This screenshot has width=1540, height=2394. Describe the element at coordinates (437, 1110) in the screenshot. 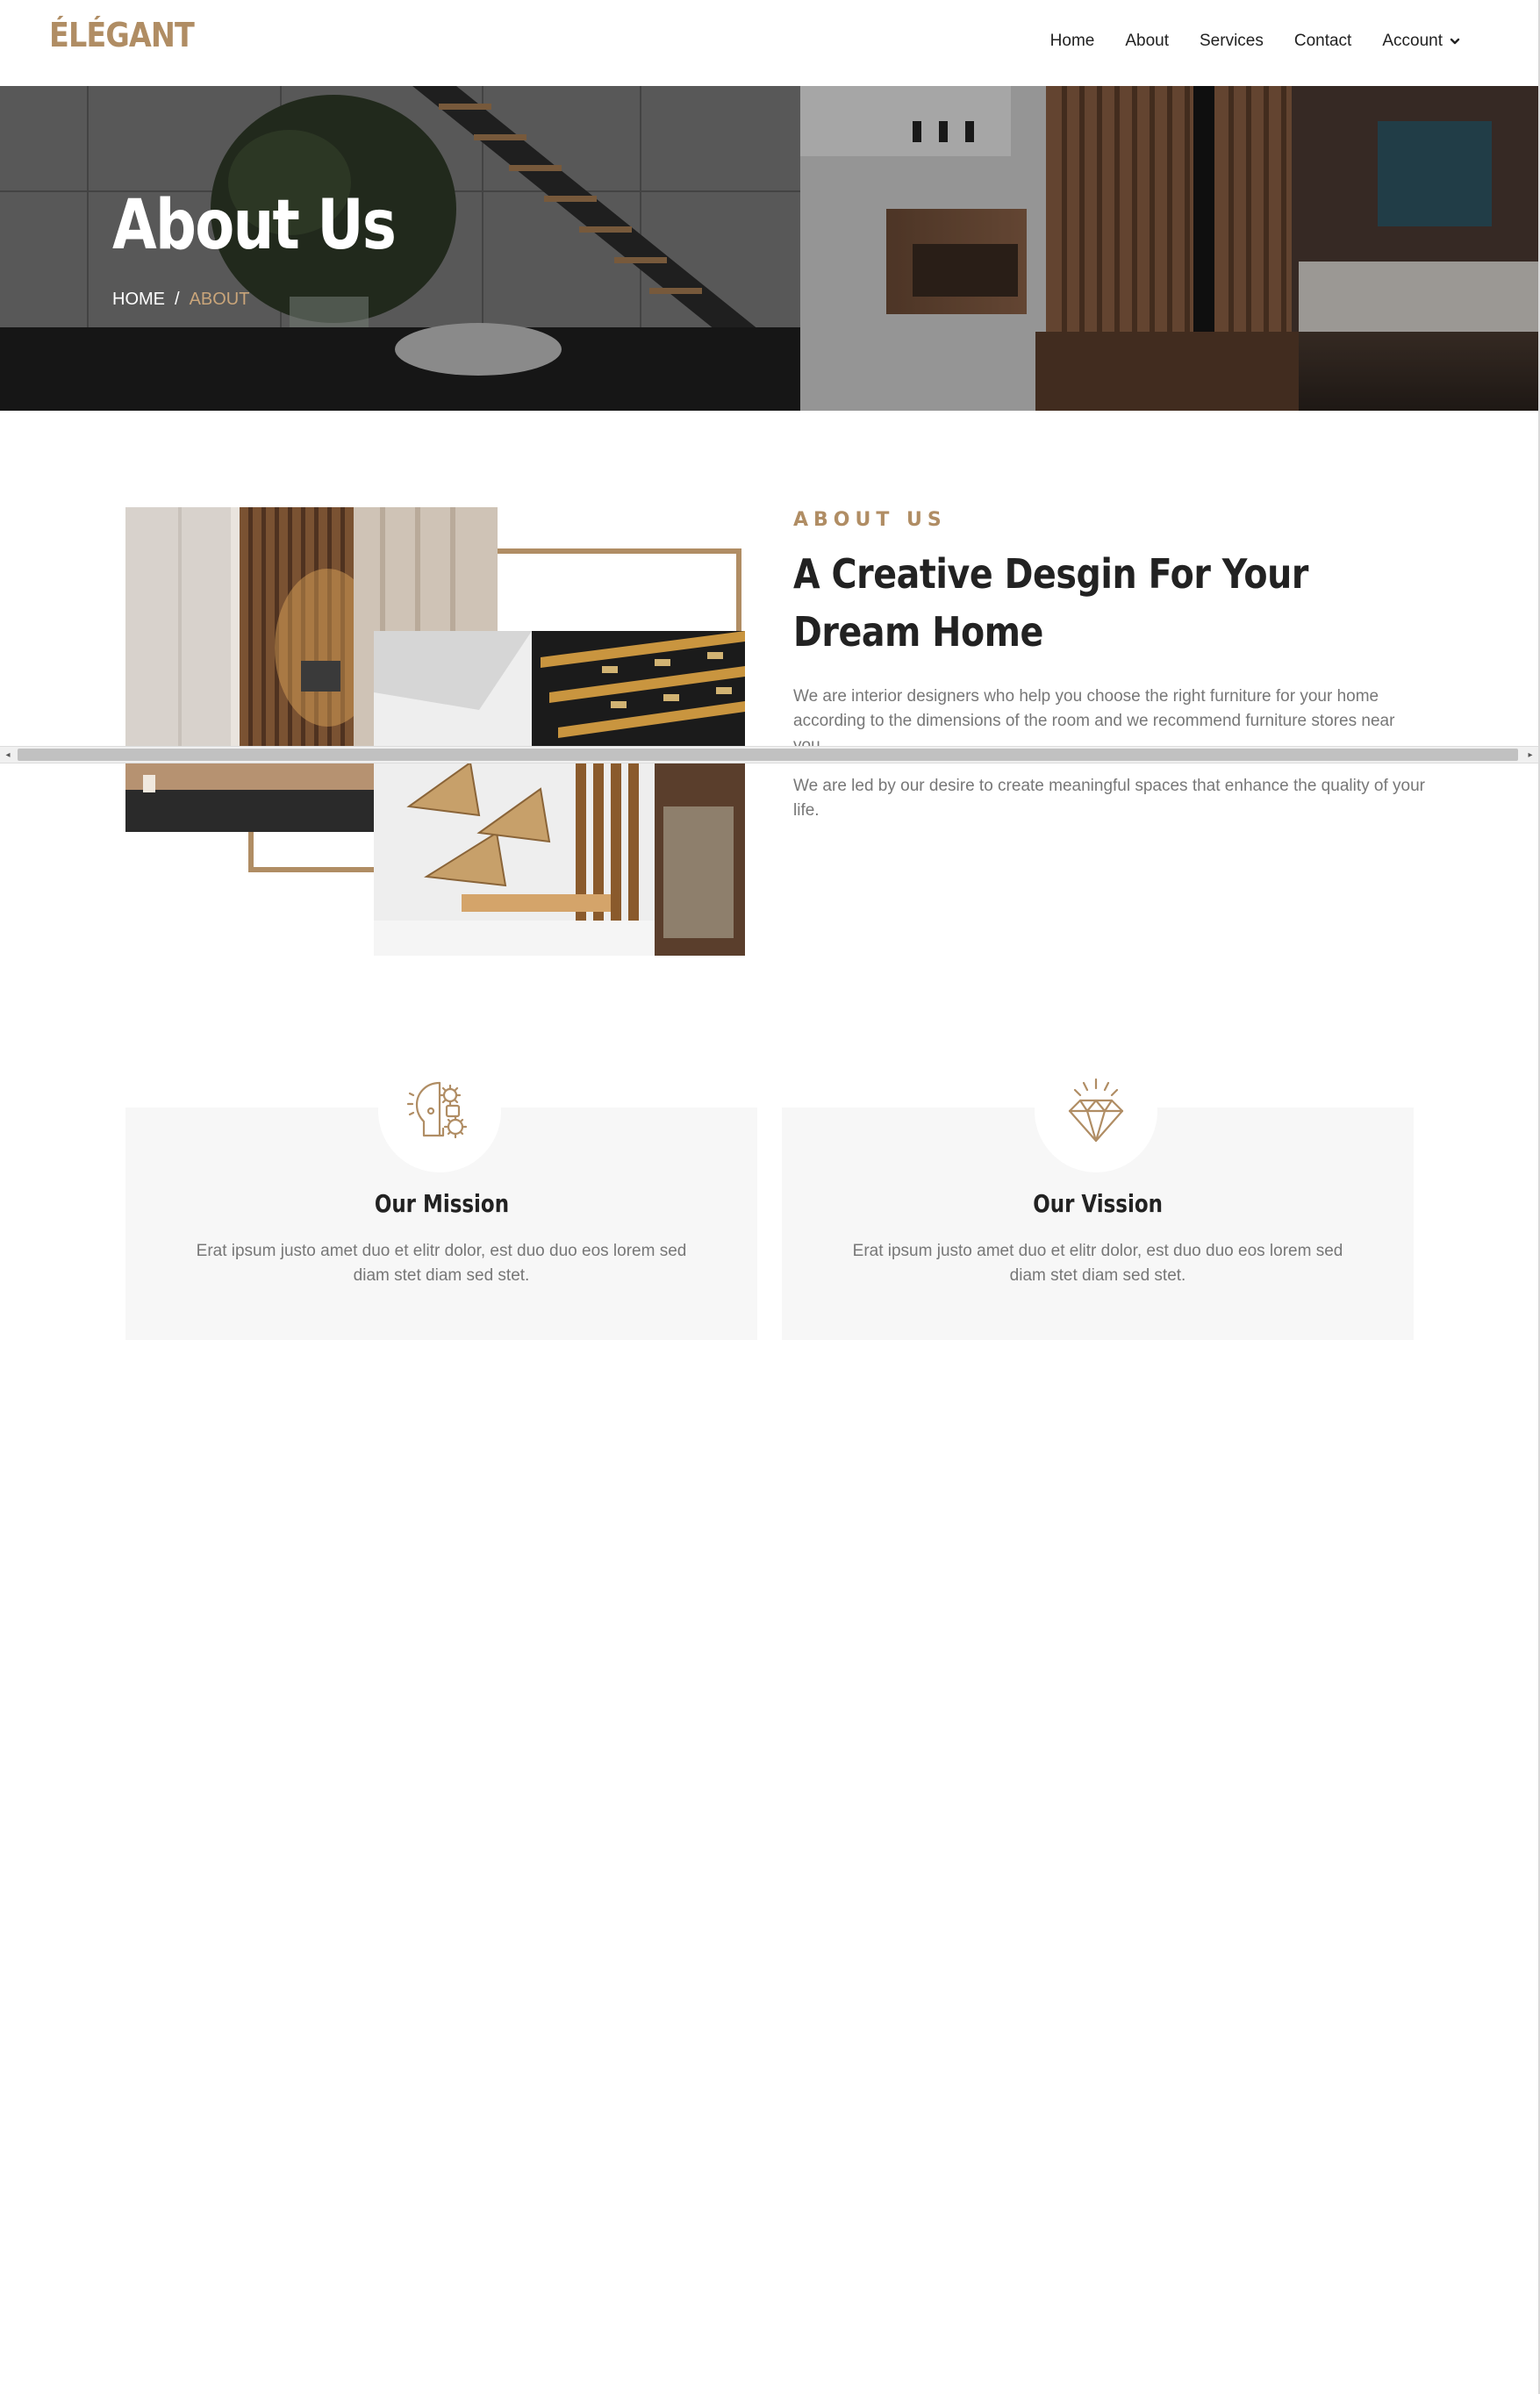

I see `head-gears-icon` at that location.